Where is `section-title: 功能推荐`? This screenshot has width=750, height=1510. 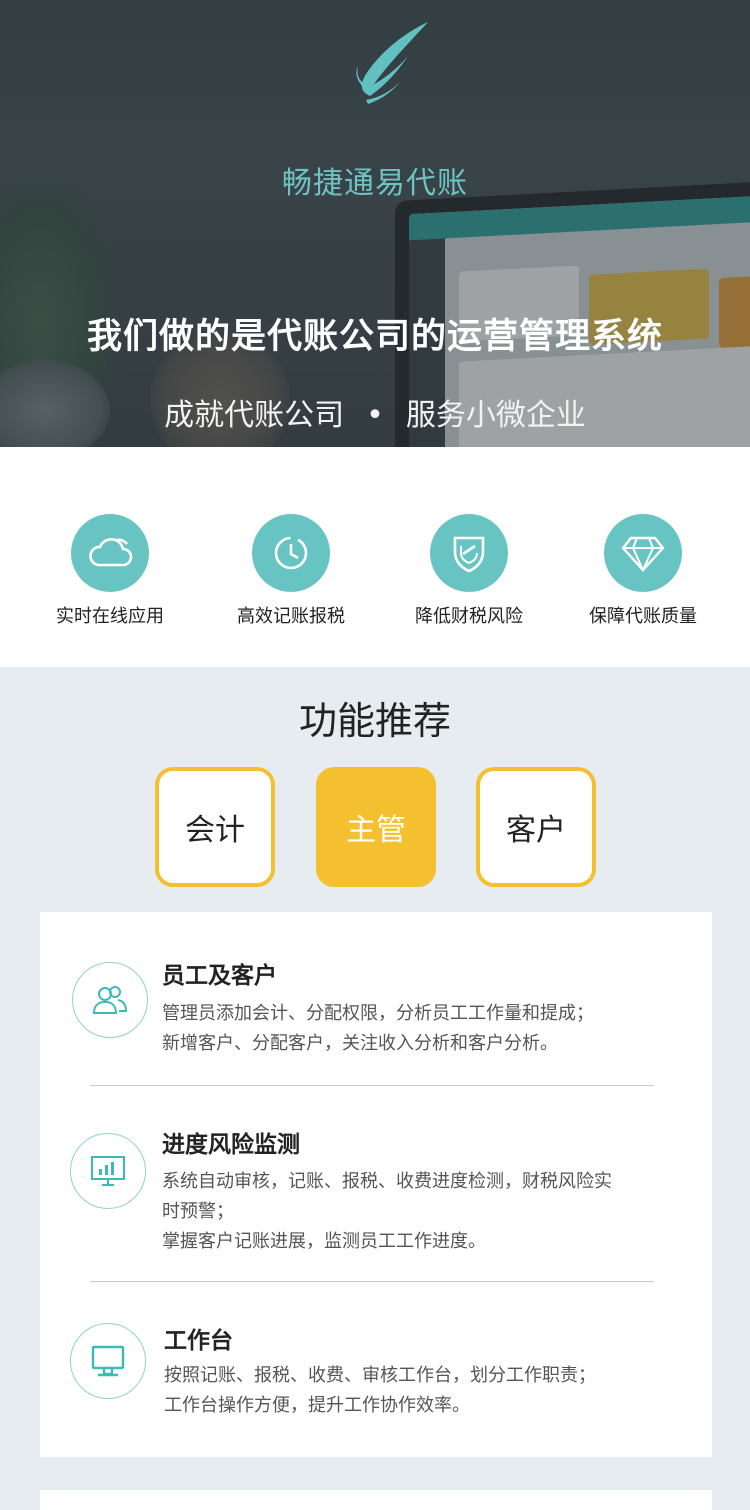
section-title: 功能推荐 is located at coordinates (374, 721).